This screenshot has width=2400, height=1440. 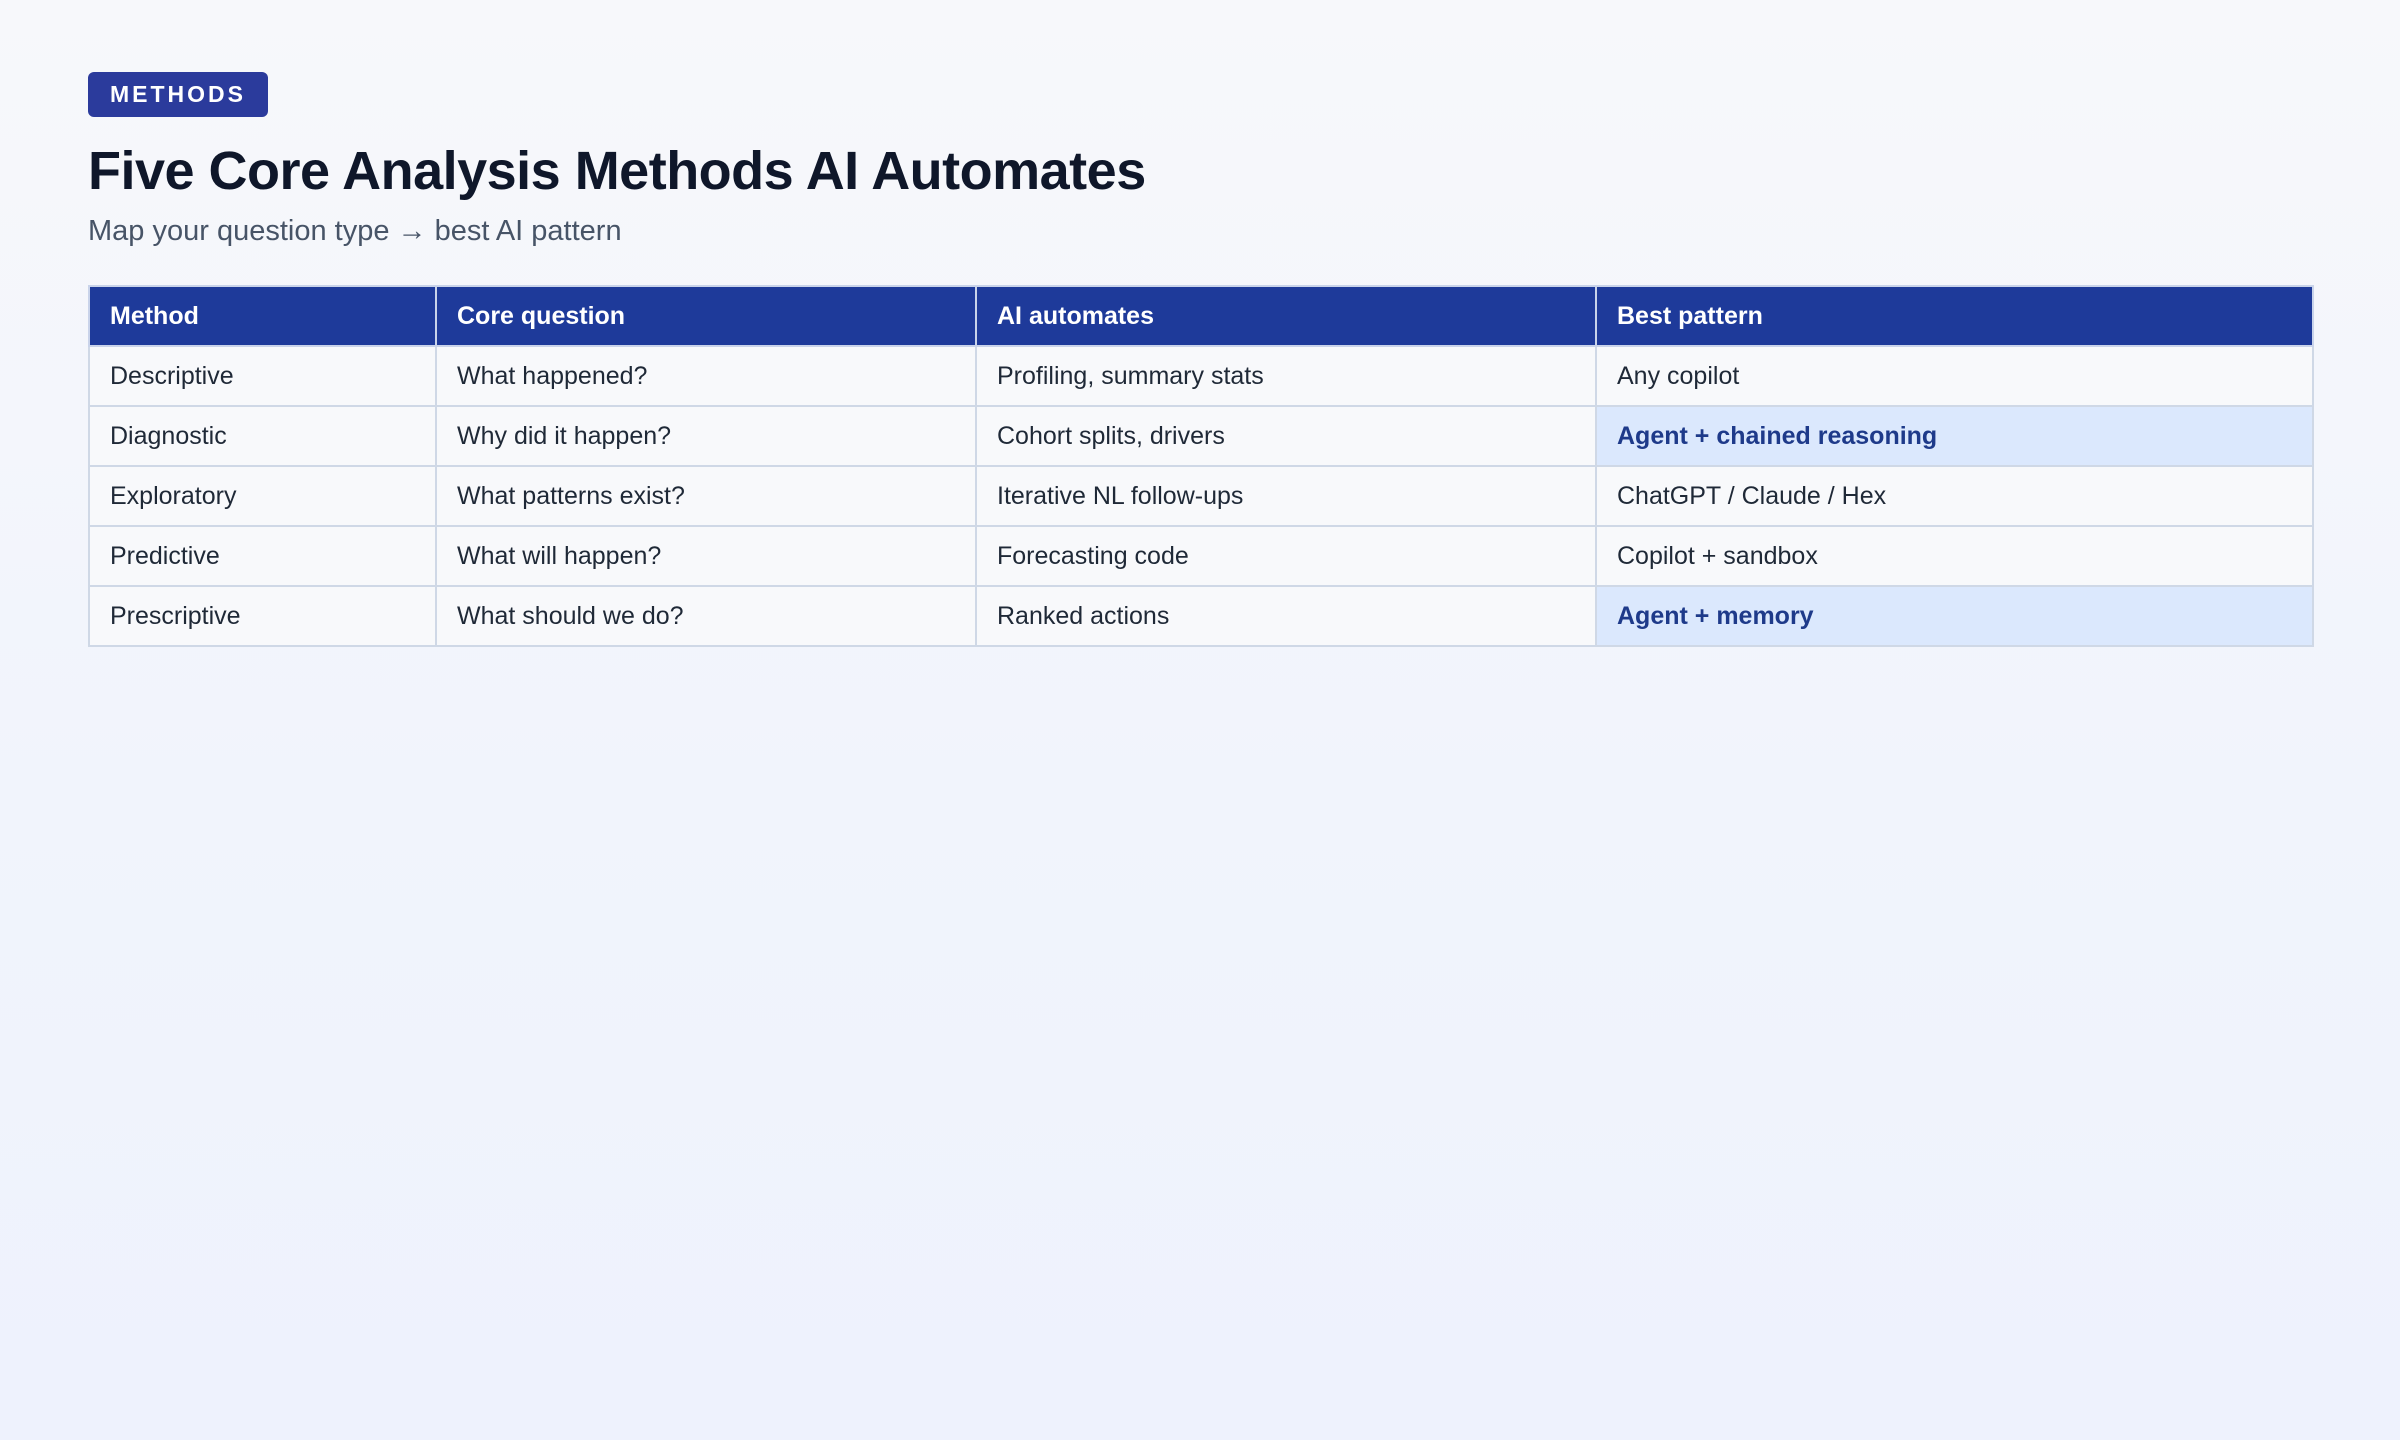 I want to click on page-subtitle: Map your question type → best AI pattern, so click(x=355, y=231).